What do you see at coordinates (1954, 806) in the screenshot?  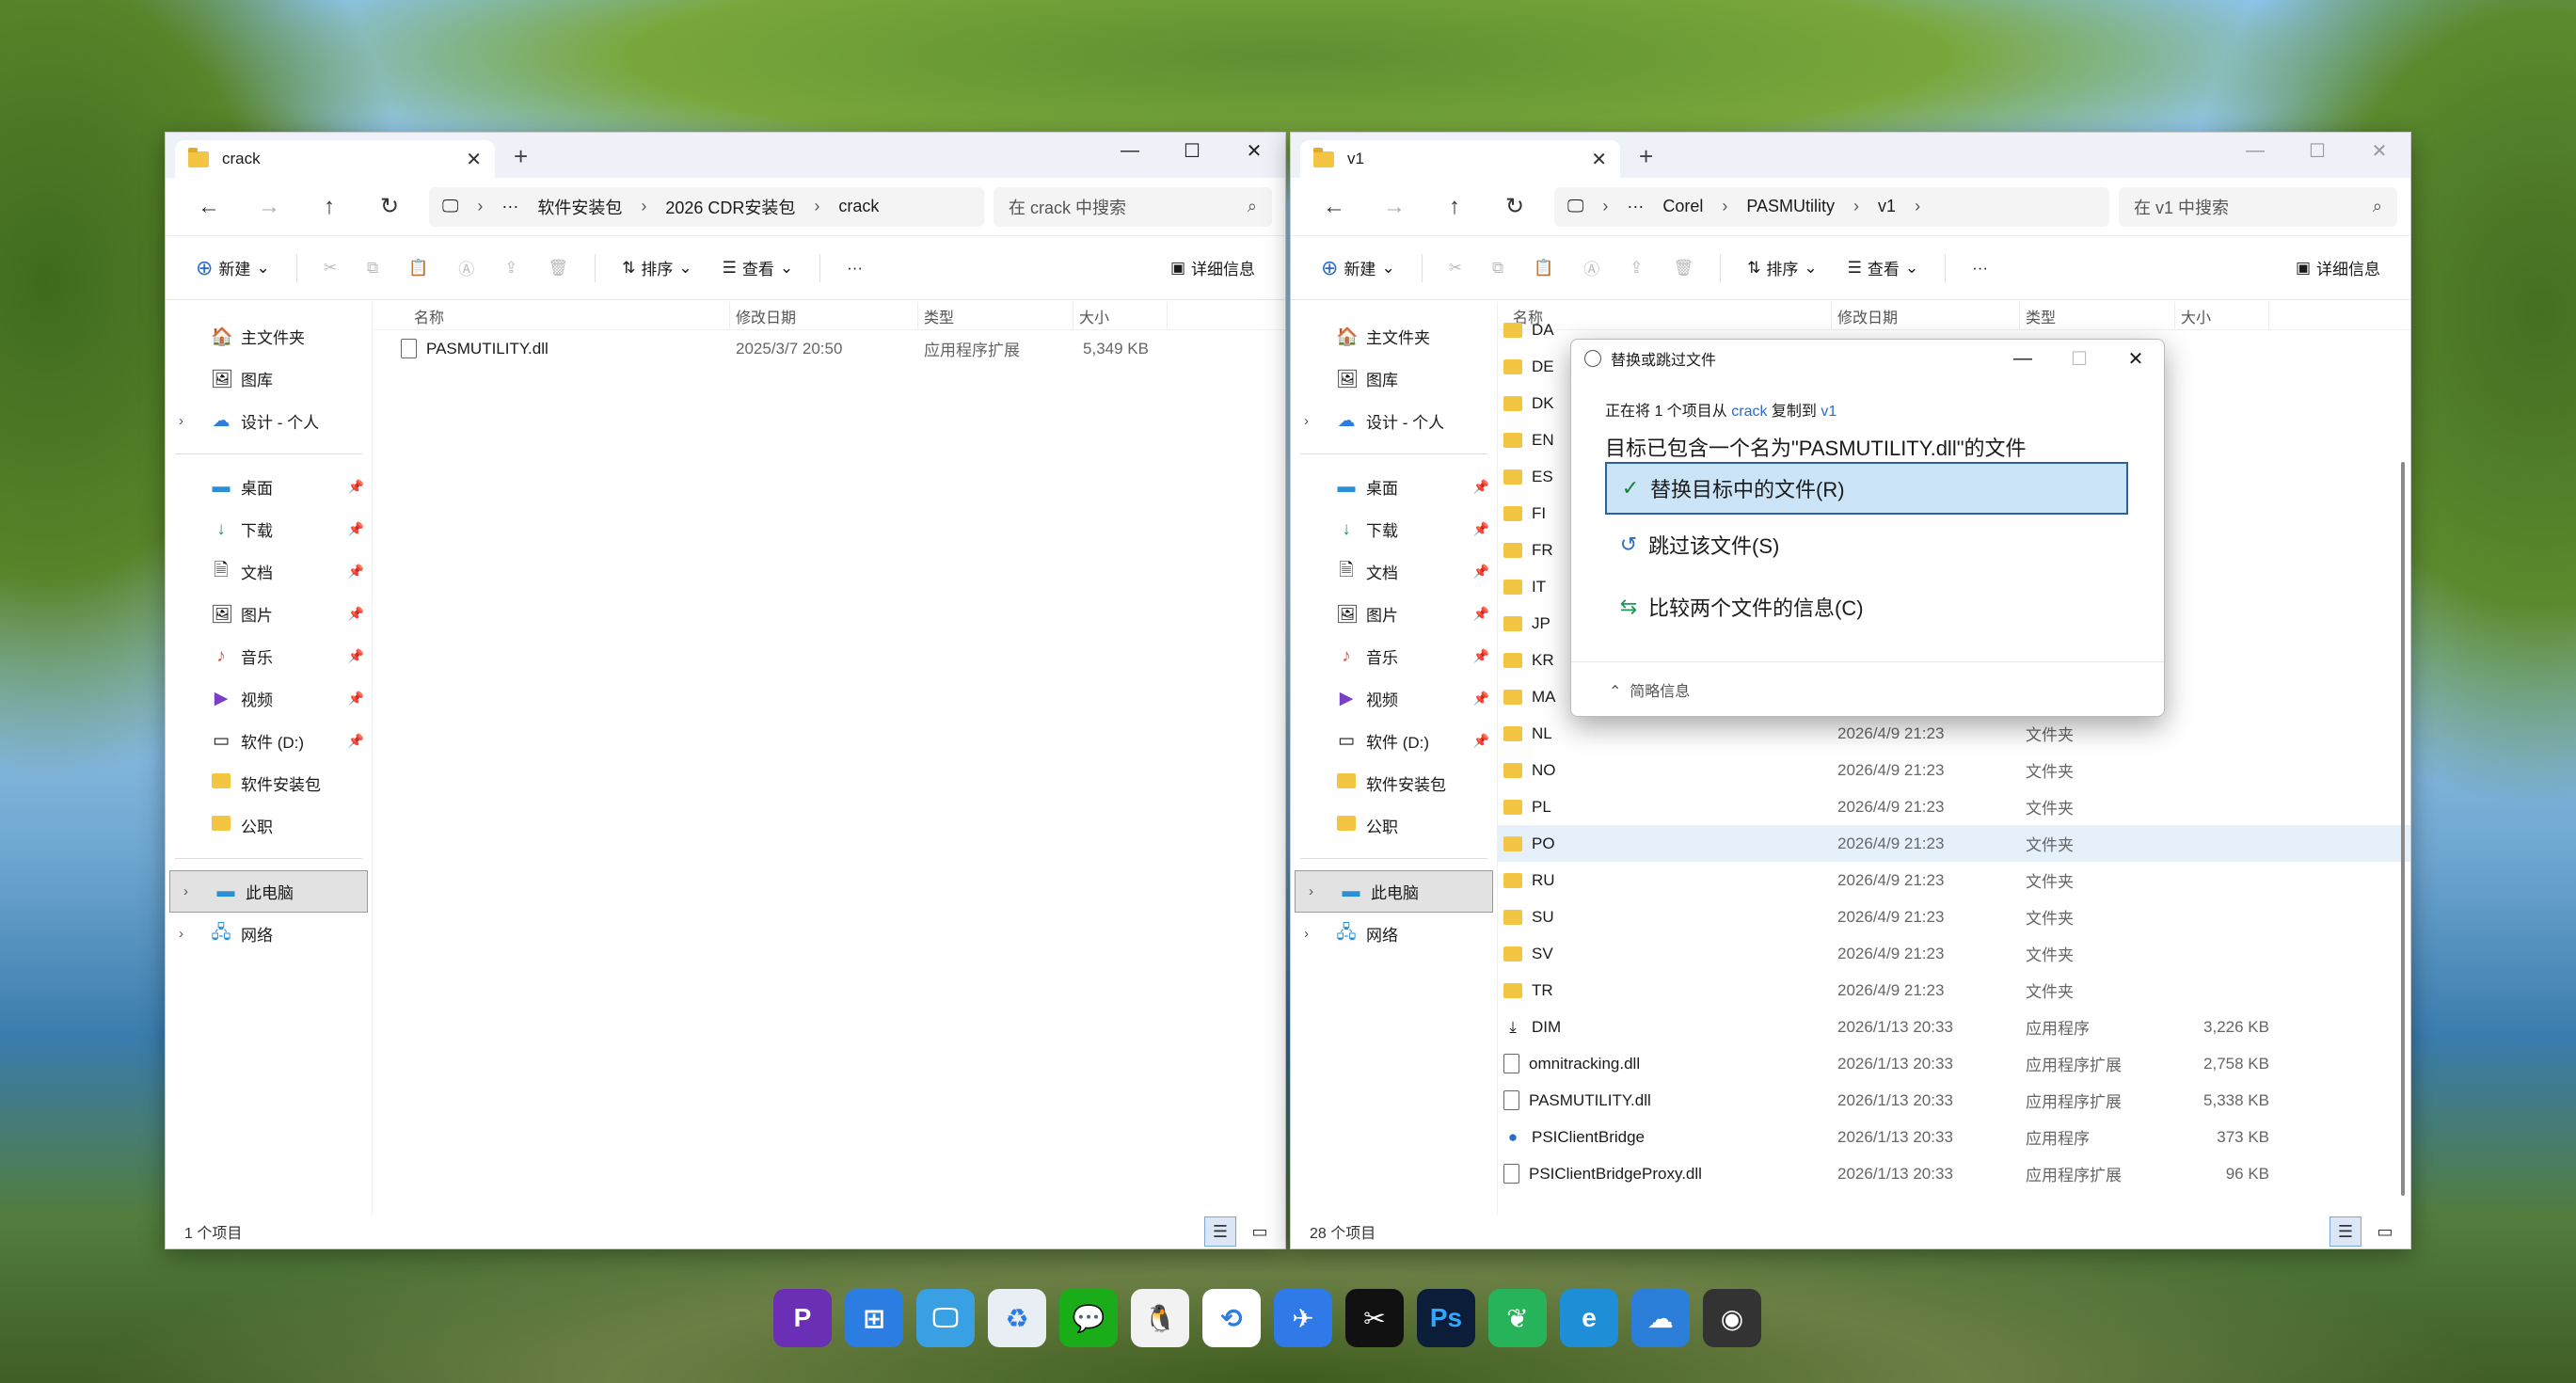 I see `file-row: PL 2026/4/9 21:23 文件夹` at bounding box center [1954, 806].